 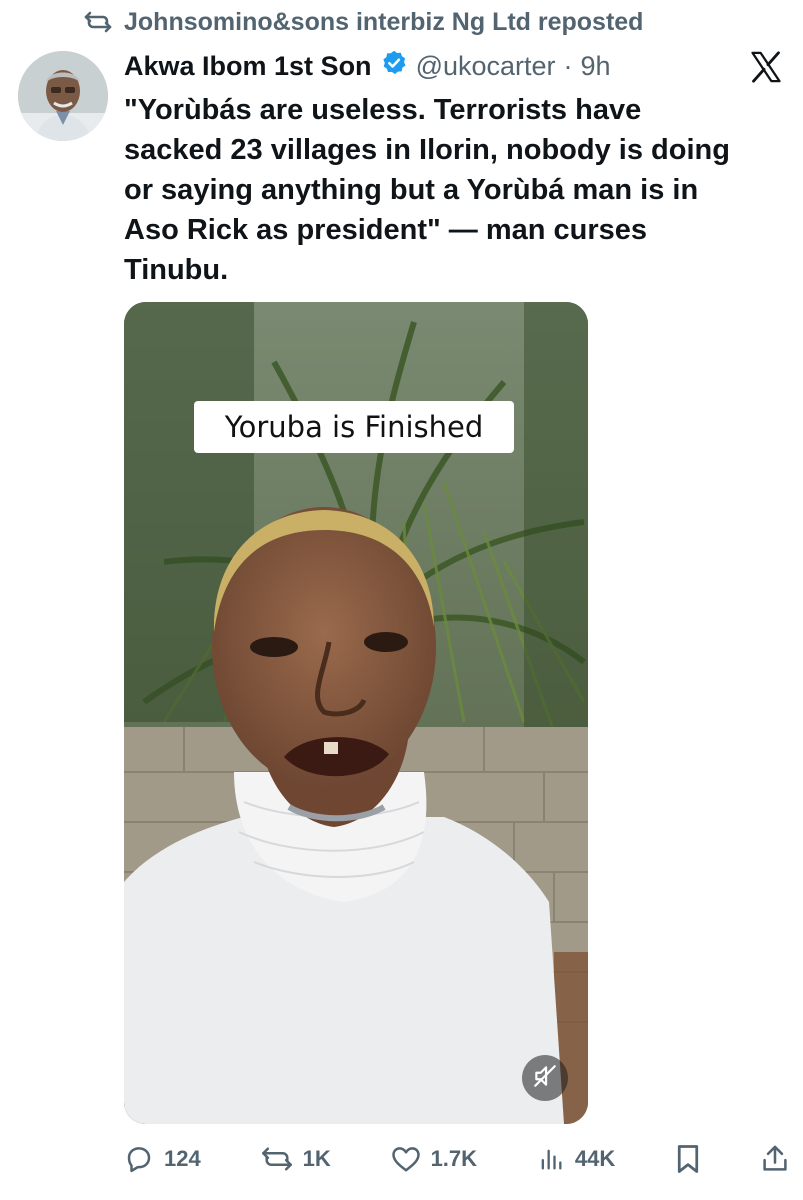 What do you see at coordinates (394, 66) in the screenshot?
I see `verified-badge-icon` at bounding box center [394, 66].